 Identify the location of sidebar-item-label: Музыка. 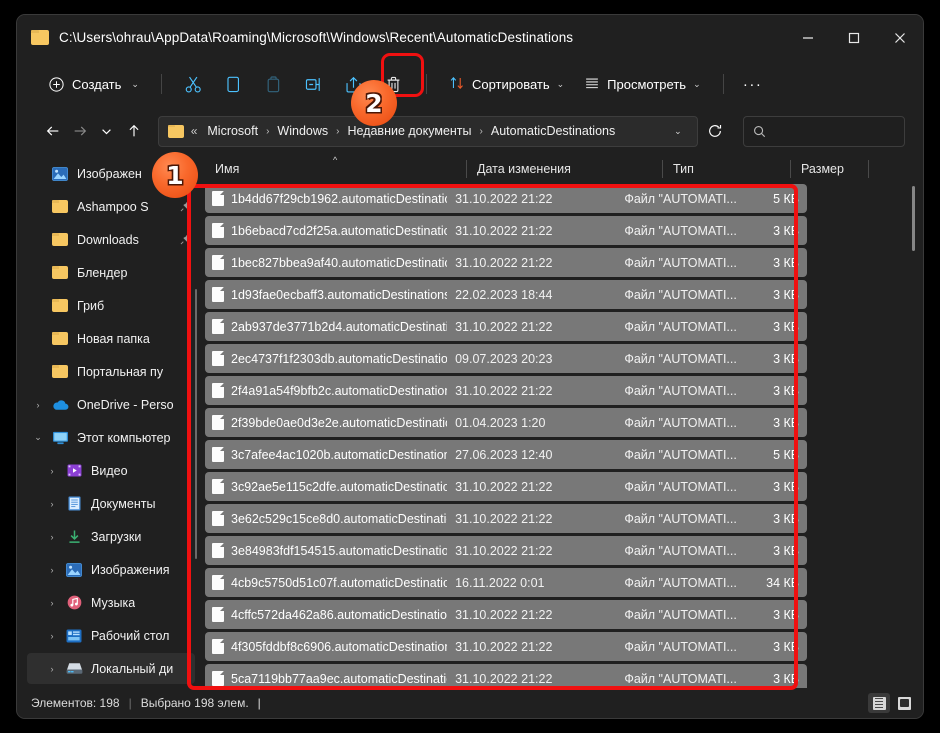
(113, 602).